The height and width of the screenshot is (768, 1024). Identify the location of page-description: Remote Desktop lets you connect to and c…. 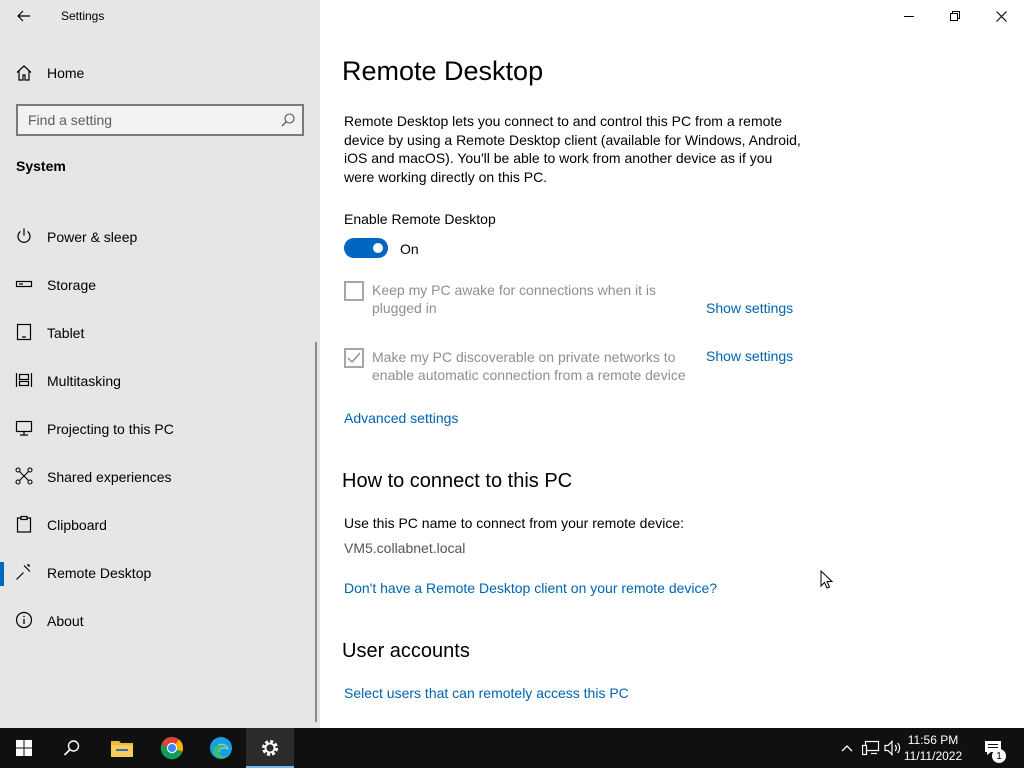
(572, 149).